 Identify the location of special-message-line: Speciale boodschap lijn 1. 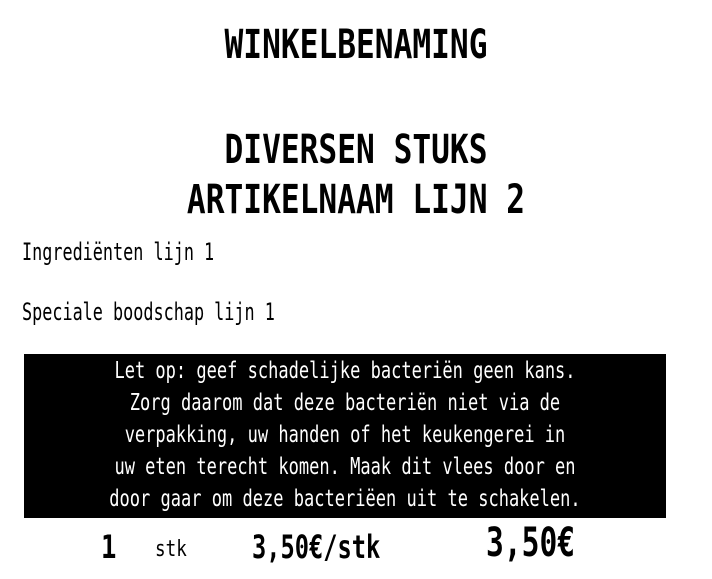
(148, 312).